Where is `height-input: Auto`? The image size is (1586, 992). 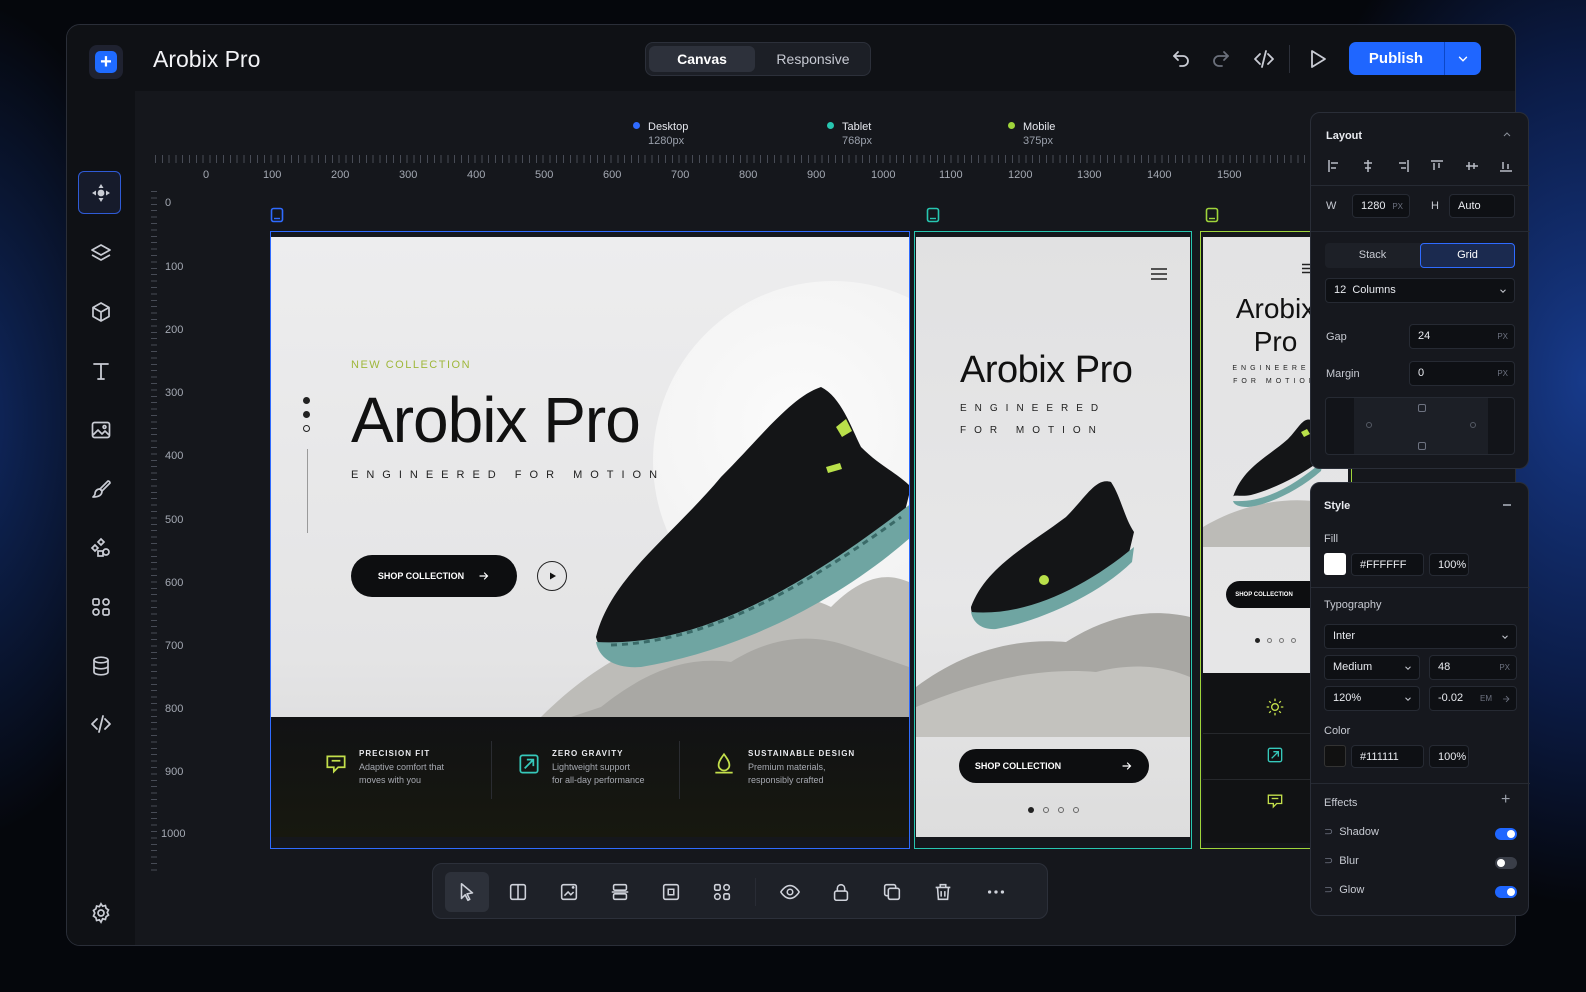
height-input: Auto is located at coordinates (1482, 206).